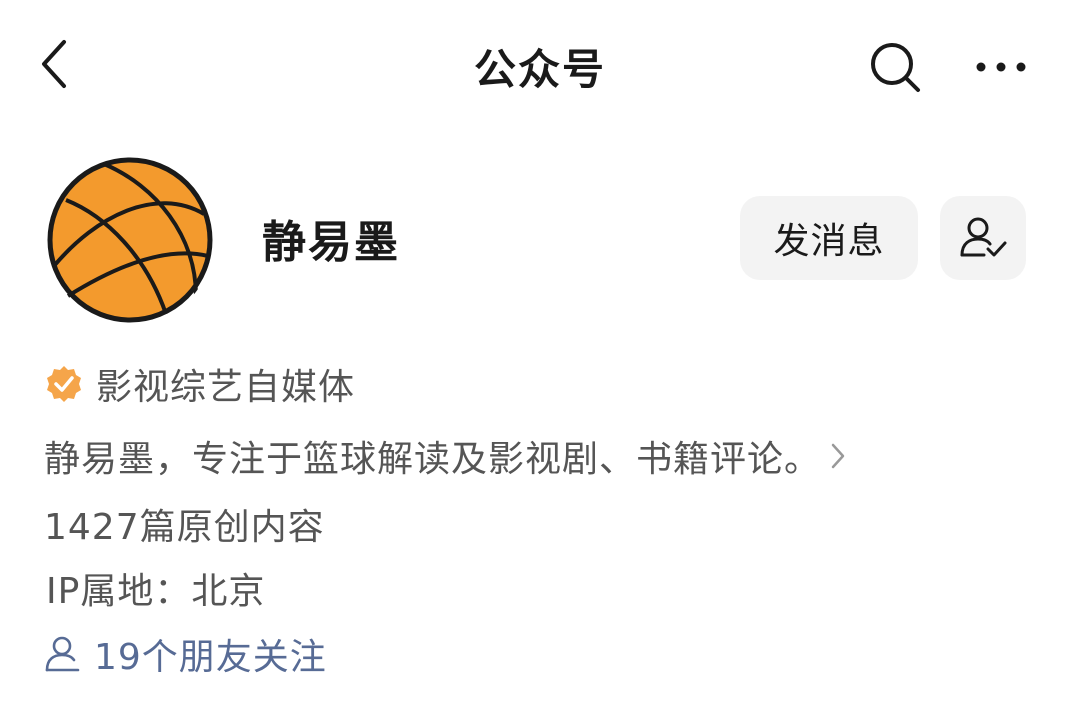 This screenshot has width=1080, height=702. What do you see at coordinates (130, 240) in the screenshot?
I see `basketball-avatar` at bounding box center [130, 240].